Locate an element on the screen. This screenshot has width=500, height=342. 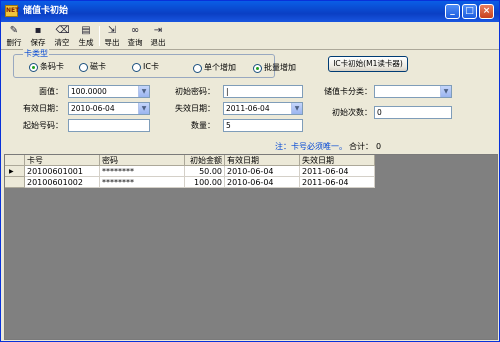
delete-row-button: ✎ 删行 is located at coordinates (14, 36).